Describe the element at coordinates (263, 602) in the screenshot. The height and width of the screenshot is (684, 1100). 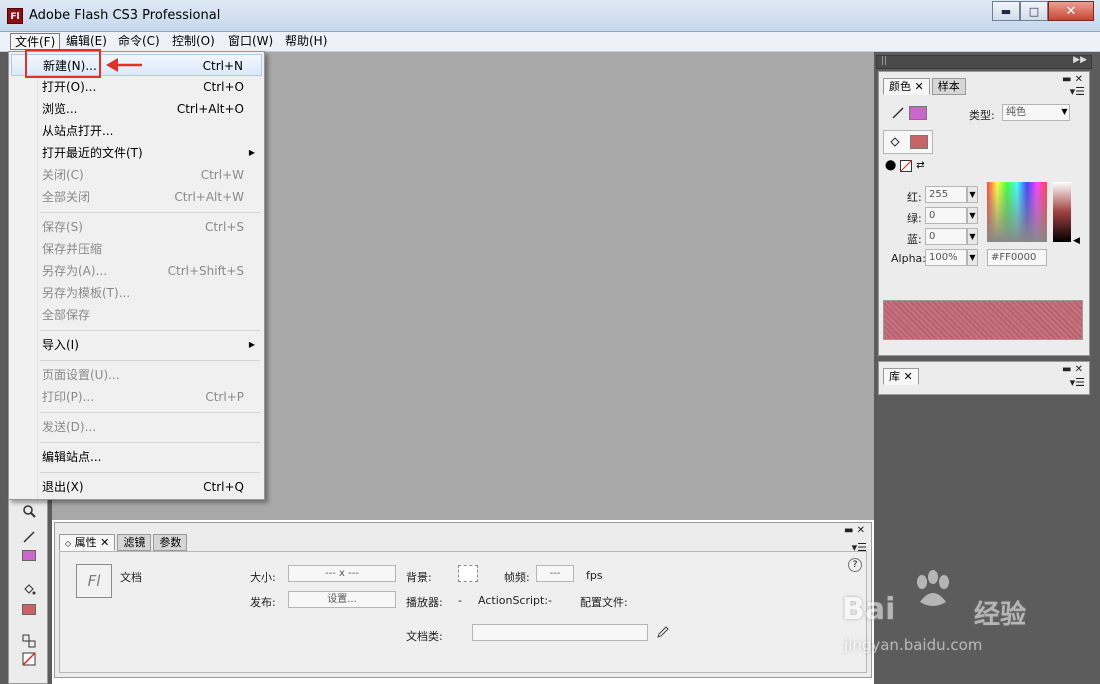
I see `publish-label: 发布:` at that location.